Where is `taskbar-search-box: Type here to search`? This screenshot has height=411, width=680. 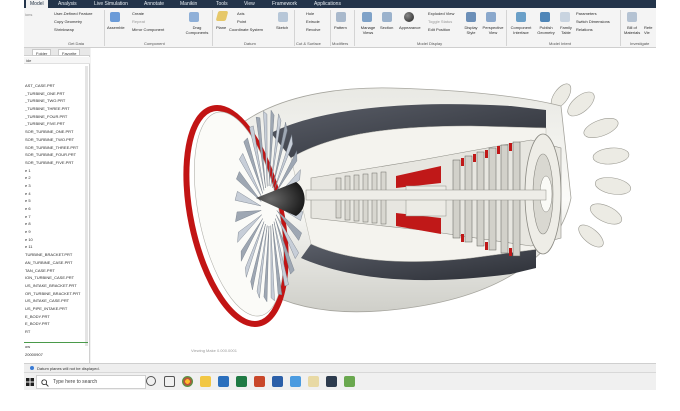
taskbar-search-box: Type here to search is located at coordinates (91, 382).